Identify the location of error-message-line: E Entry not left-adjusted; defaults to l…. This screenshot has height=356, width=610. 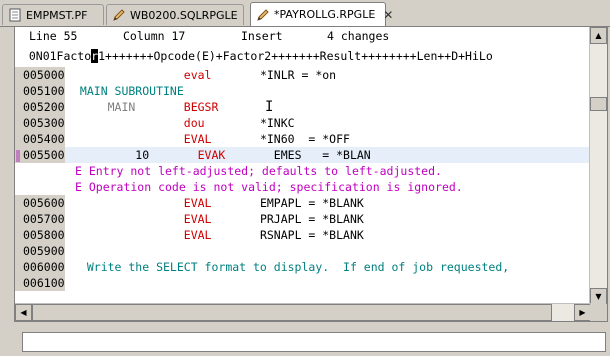
(303, 171).